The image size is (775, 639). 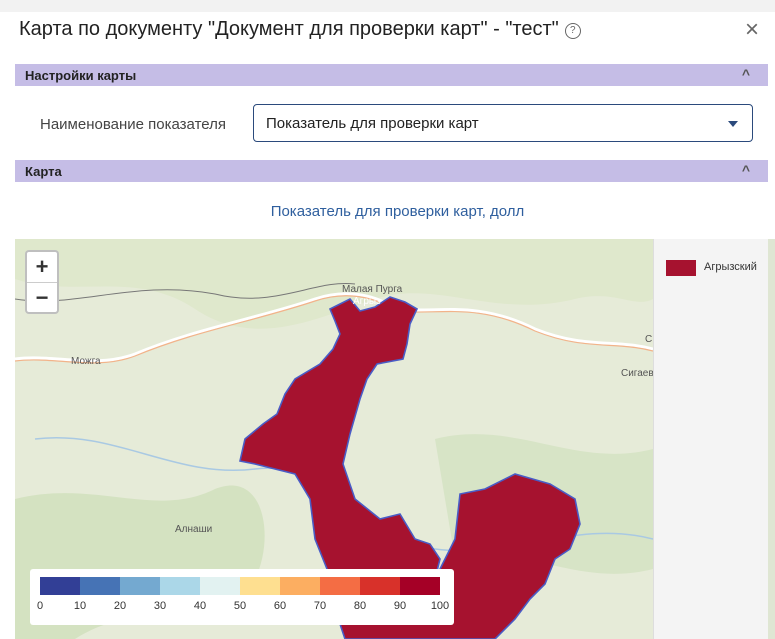 What do you see at coordinates (42, 267) in the screenshot?
I see `zoom-in-button: +` at bounding box center [42, 267].